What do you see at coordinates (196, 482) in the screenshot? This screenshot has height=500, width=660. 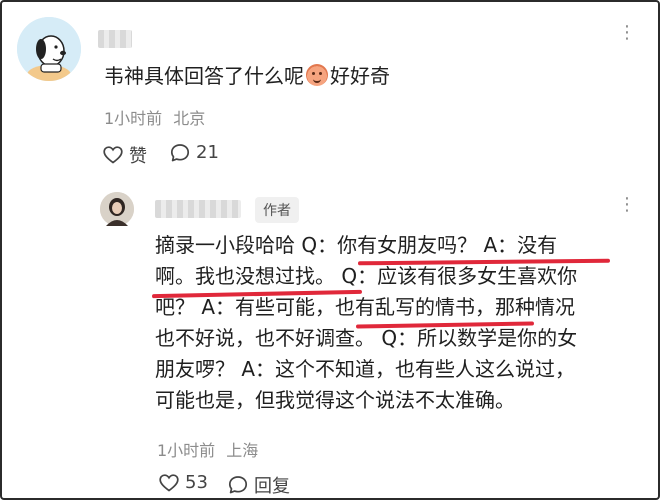 I see `reply-like-count: 53` at bounding box center [196, 482].